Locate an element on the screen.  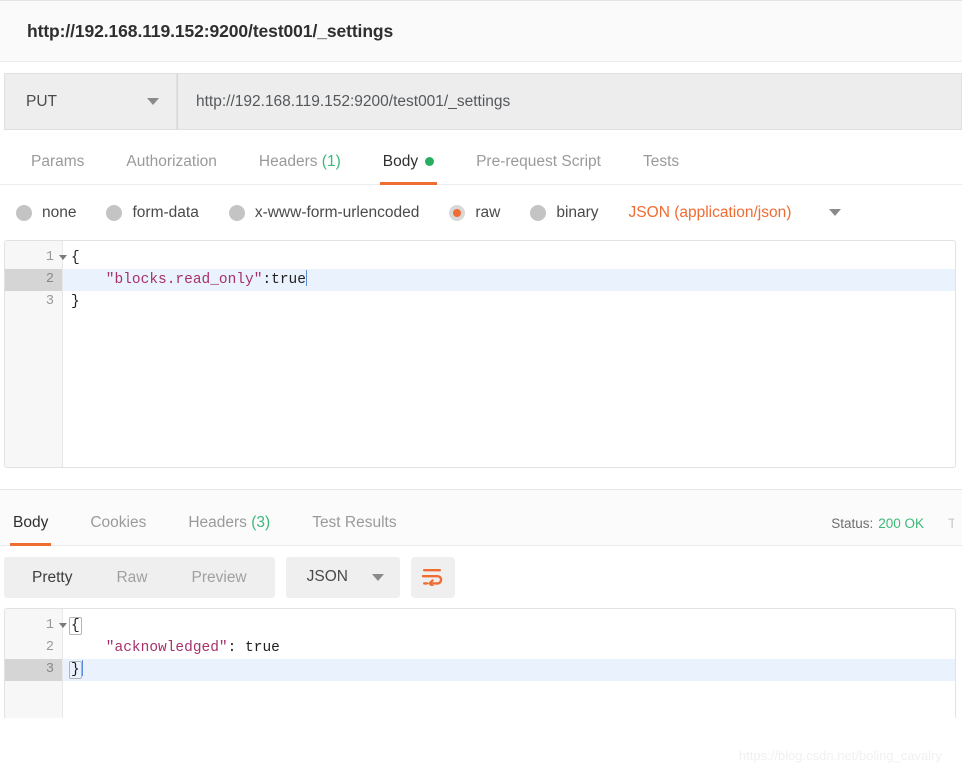
body-type-label: raw is located at coordinates (488, 212).